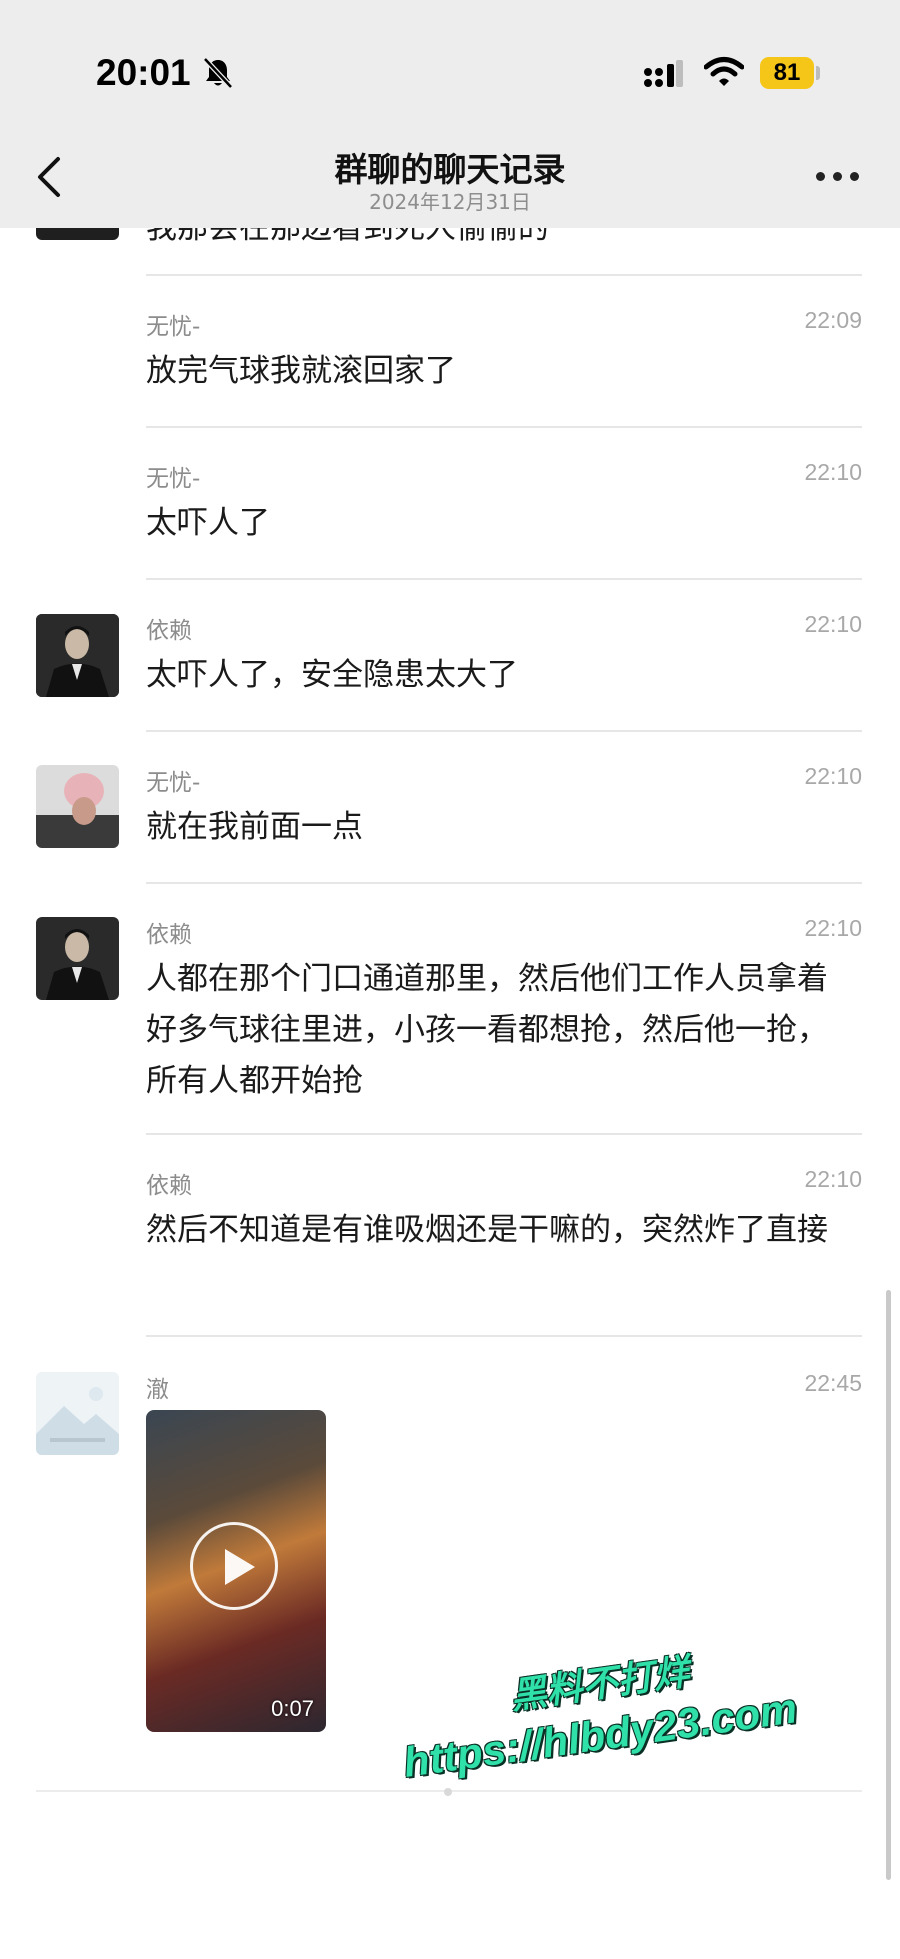 The image size is (900, 1959). What do you see at coordinates (234, 1566) in the screenshot?
I see `play-icon` at bounding box center [234, 1566].